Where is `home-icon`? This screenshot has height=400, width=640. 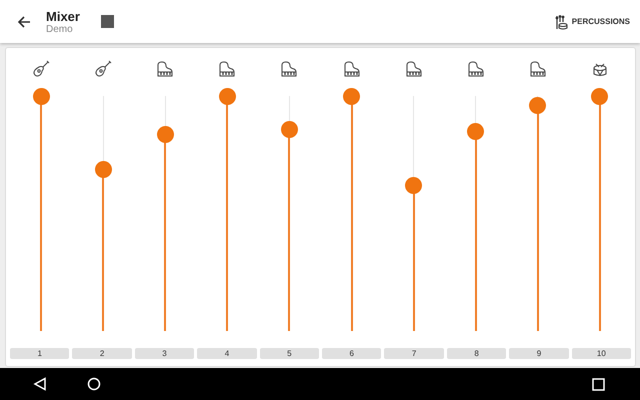 home-icon is located at coordinates (94, 384).